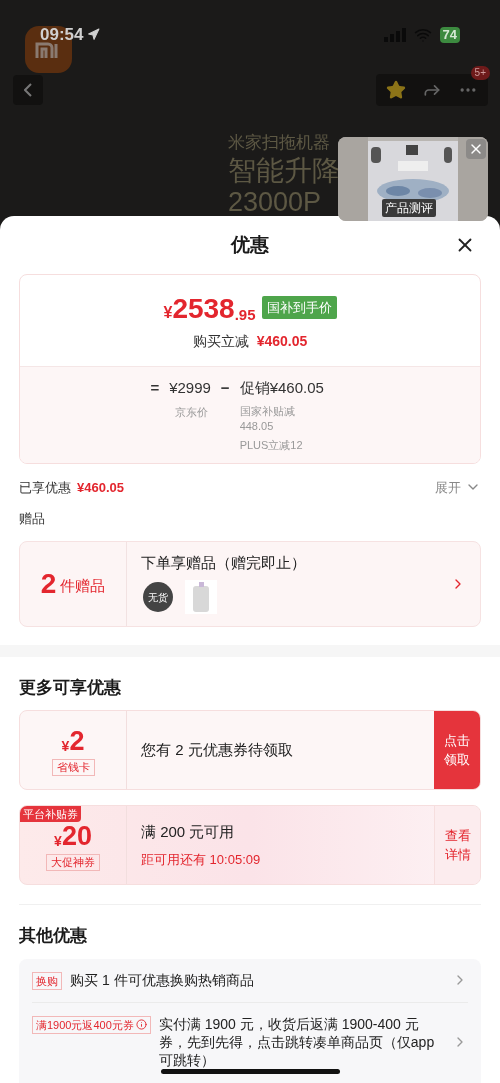 This screenshot has width=500, height=1083. I want to click on sheet-title: 优惠, so click(250, 244).